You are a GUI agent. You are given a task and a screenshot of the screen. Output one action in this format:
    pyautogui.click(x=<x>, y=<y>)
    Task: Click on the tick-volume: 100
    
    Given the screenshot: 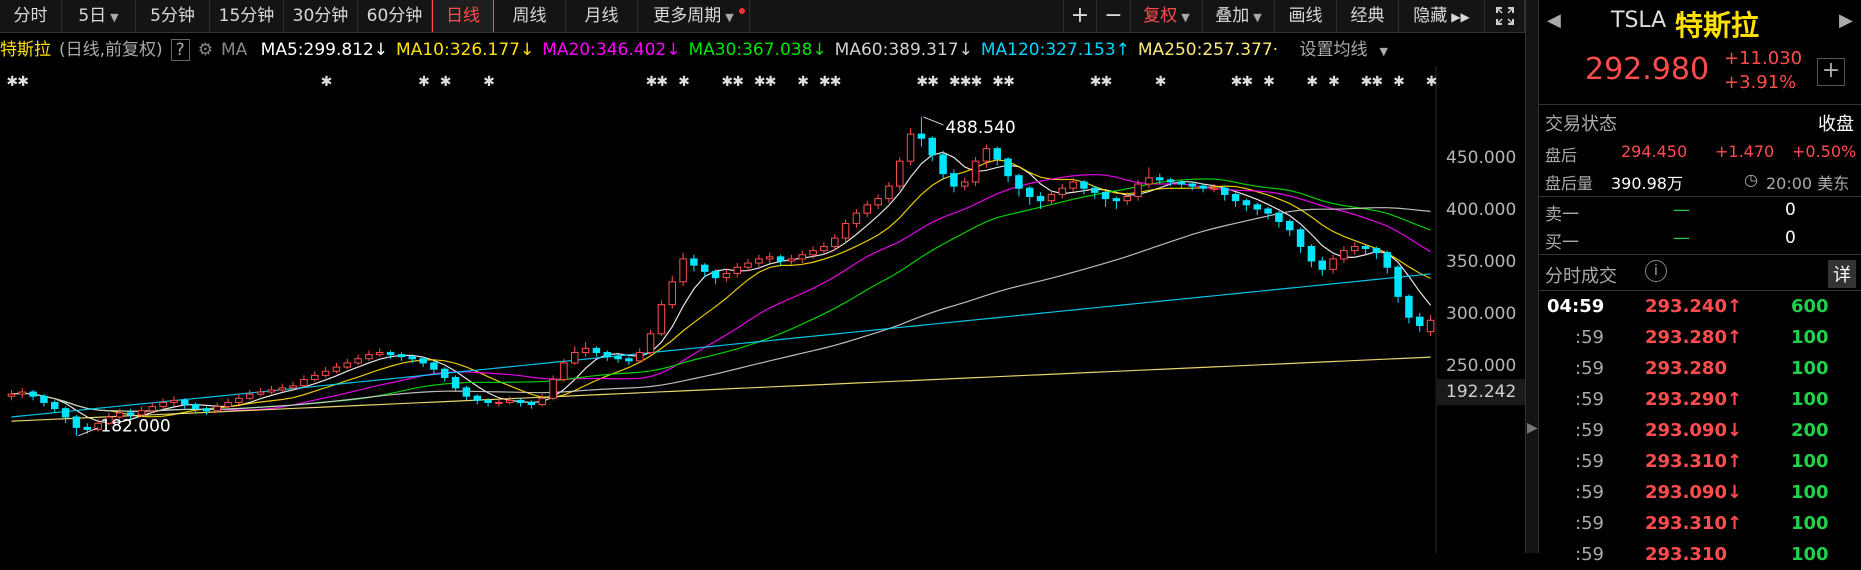 What is the action you would take?
    pyautogui.click(x=1810, y=399)
    